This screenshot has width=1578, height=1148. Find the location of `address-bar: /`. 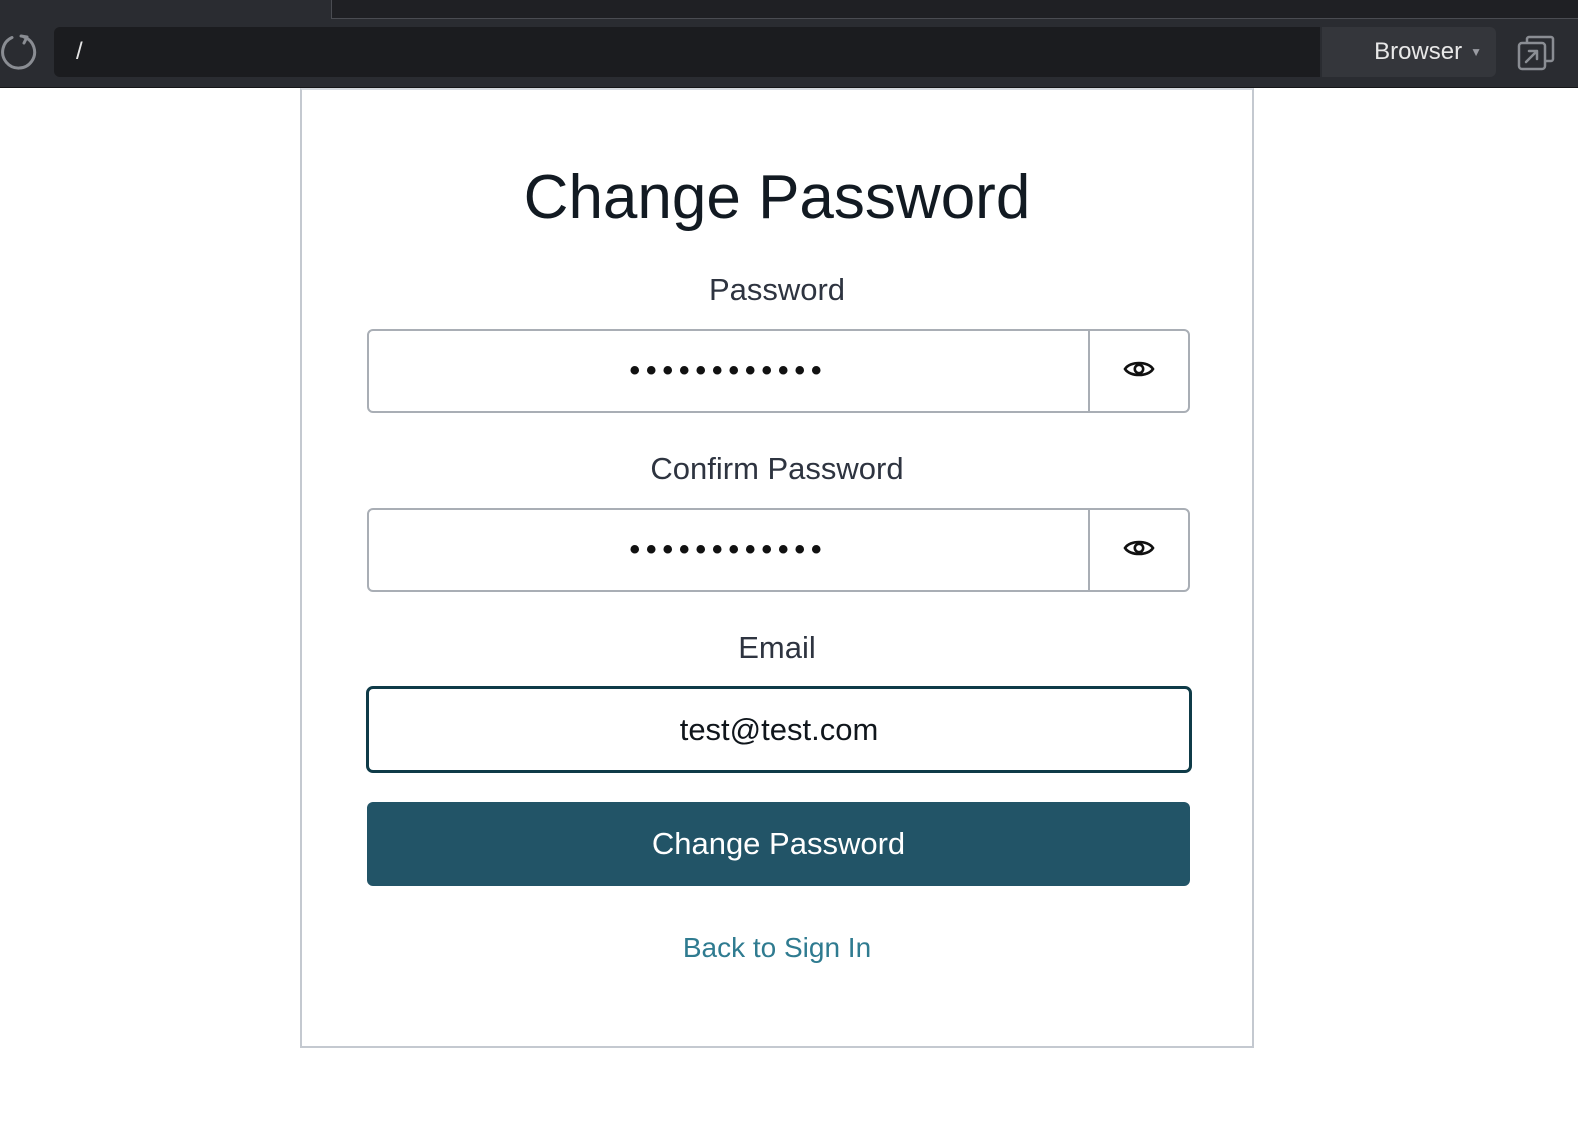

address-bar: / is located at coordinates (687, 52).